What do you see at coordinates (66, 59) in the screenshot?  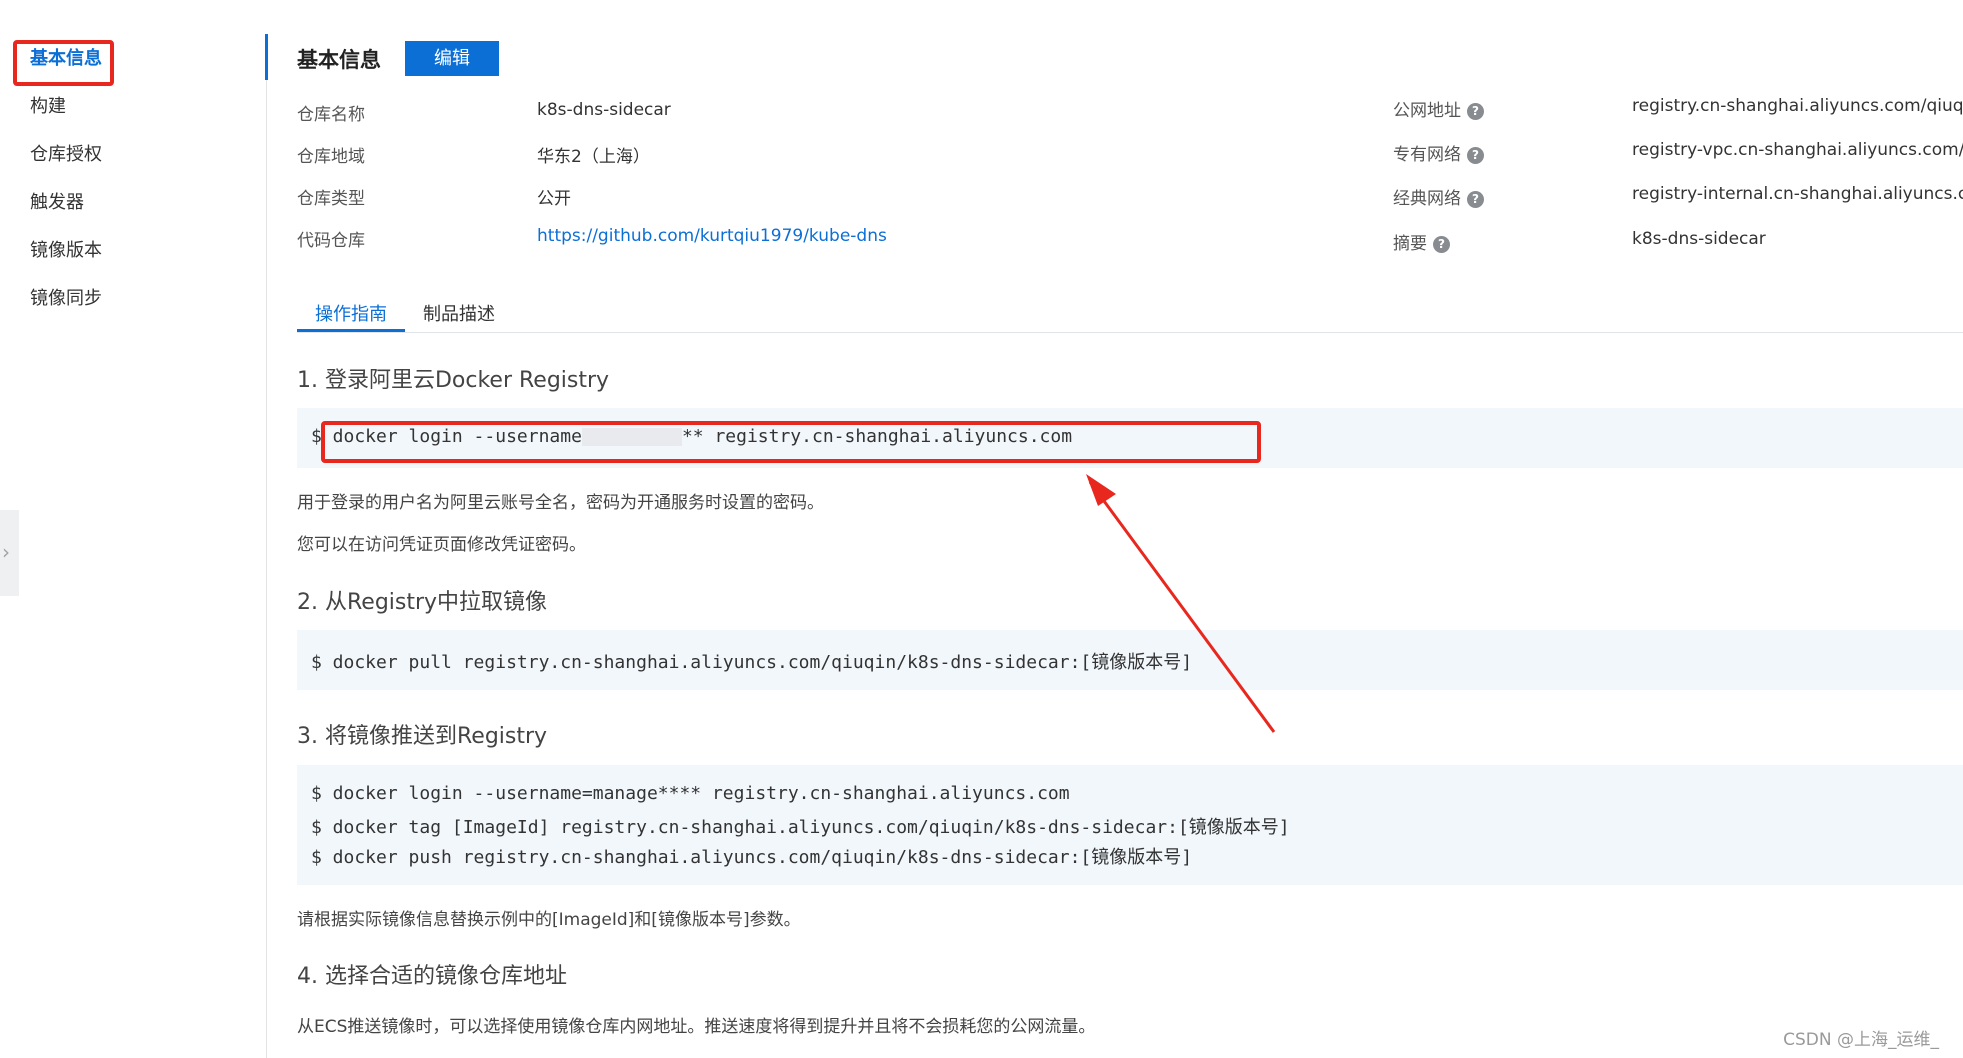 I see `sidebar-item-basic-info: 基本信息` at bounding box center [66, 59].